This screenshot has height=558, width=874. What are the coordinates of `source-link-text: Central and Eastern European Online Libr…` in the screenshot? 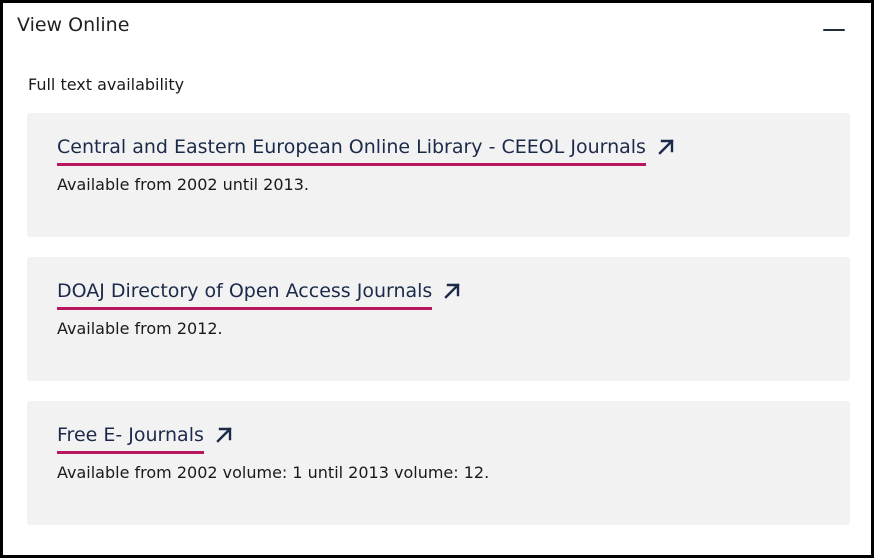 It's located at (351, 150).